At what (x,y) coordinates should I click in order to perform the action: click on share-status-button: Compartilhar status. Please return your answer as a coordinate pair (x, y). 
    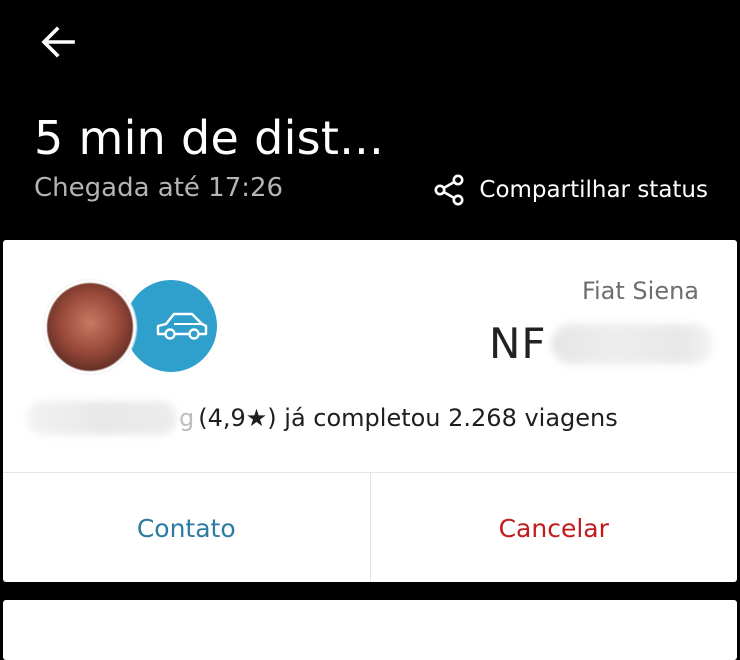
    Looking at the image, I should click on (570, 190).